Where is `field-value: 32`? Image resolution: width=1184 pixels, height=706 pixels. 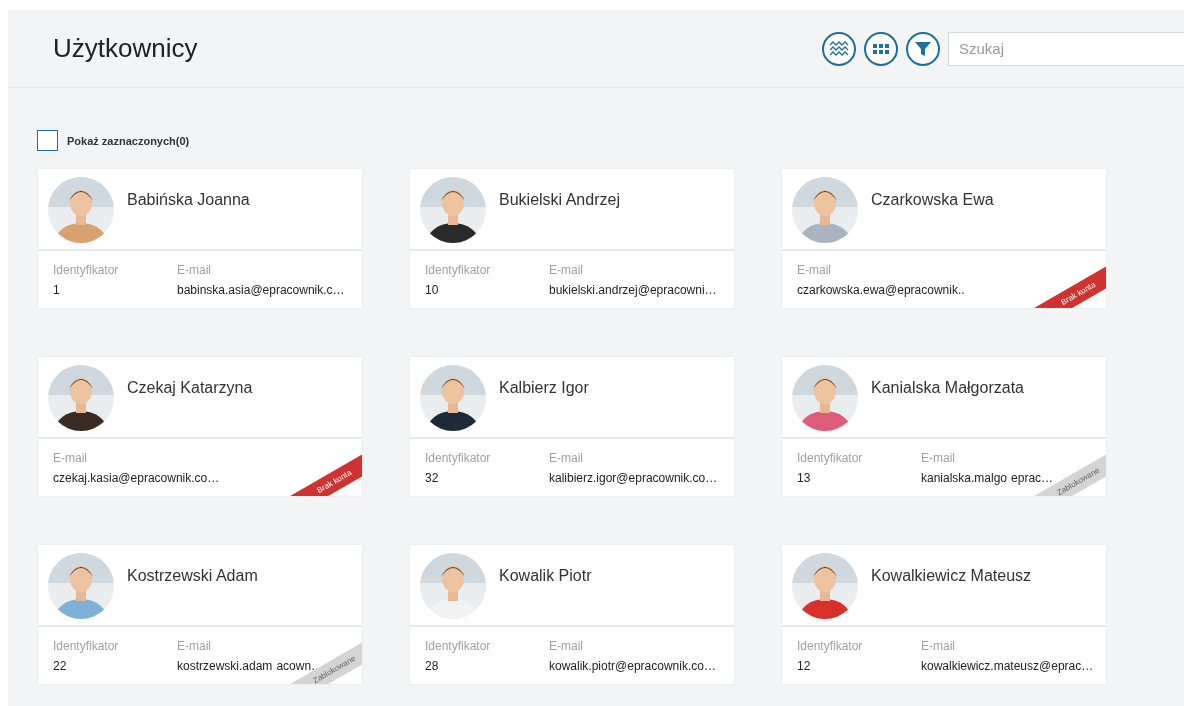
field-value: 32 is located at coordinates (432, 478).